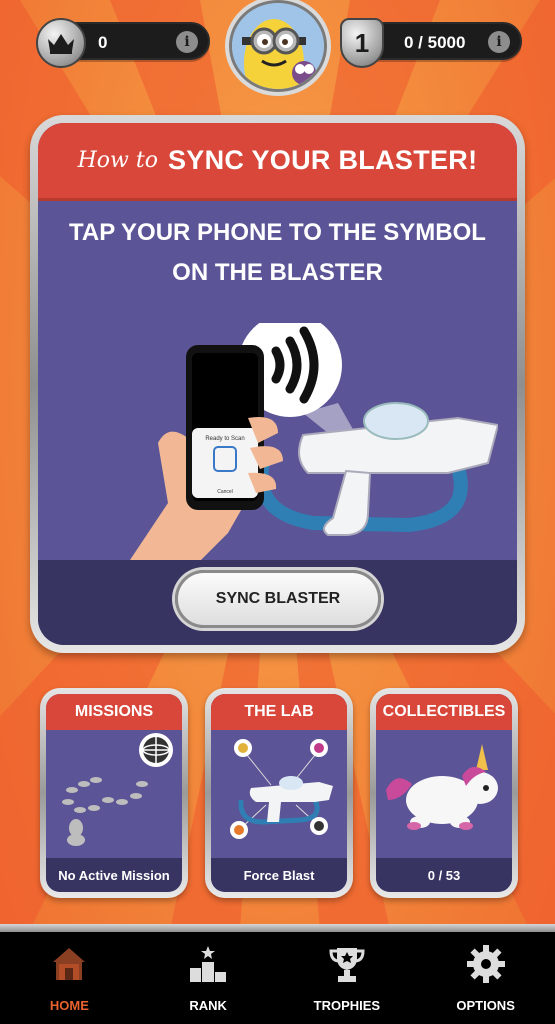 This screenshot has width=555, height=1024. What do you see at coordinates (187, 42) in the screenshot?
I see `crowns-info-icon: i` at bounding box center [187, 42].